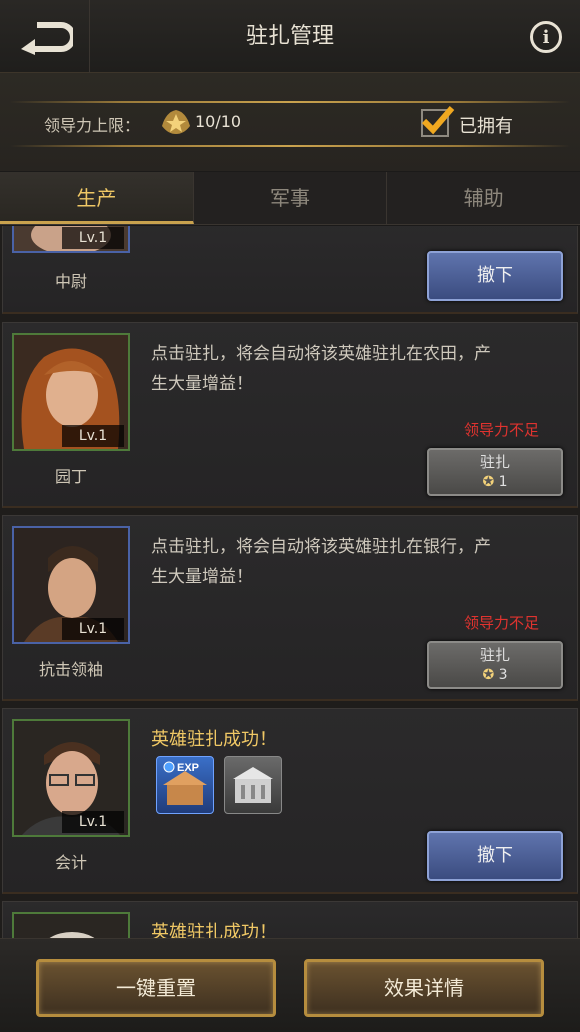 The height and width of the screenshot is (1032, 580). I want to click on hero-face, so click(71, 926).